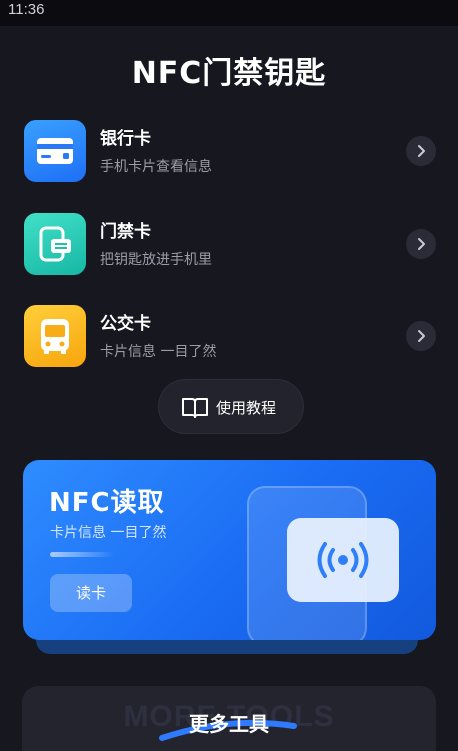 The image size is (458, 751). Describe the element at coordinates (230, 336) in the screenshot. I see `card-row-bus: 公交卡 卡片信息 一目了然` at that location.